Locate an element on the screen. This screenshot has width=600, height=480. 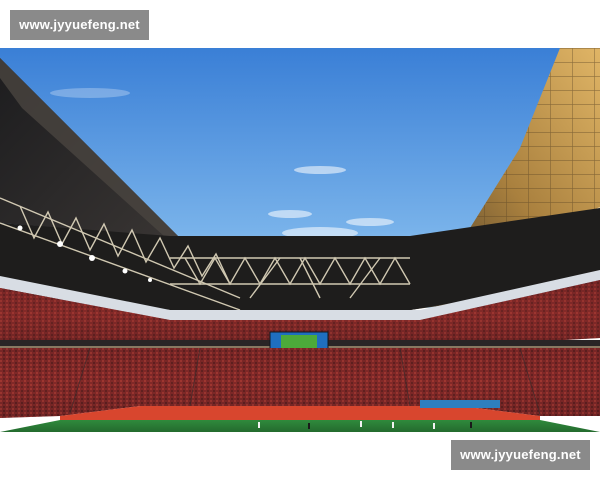
watermark-bottom: www.jyyuefeng.net is located at coordinates (520, 455).